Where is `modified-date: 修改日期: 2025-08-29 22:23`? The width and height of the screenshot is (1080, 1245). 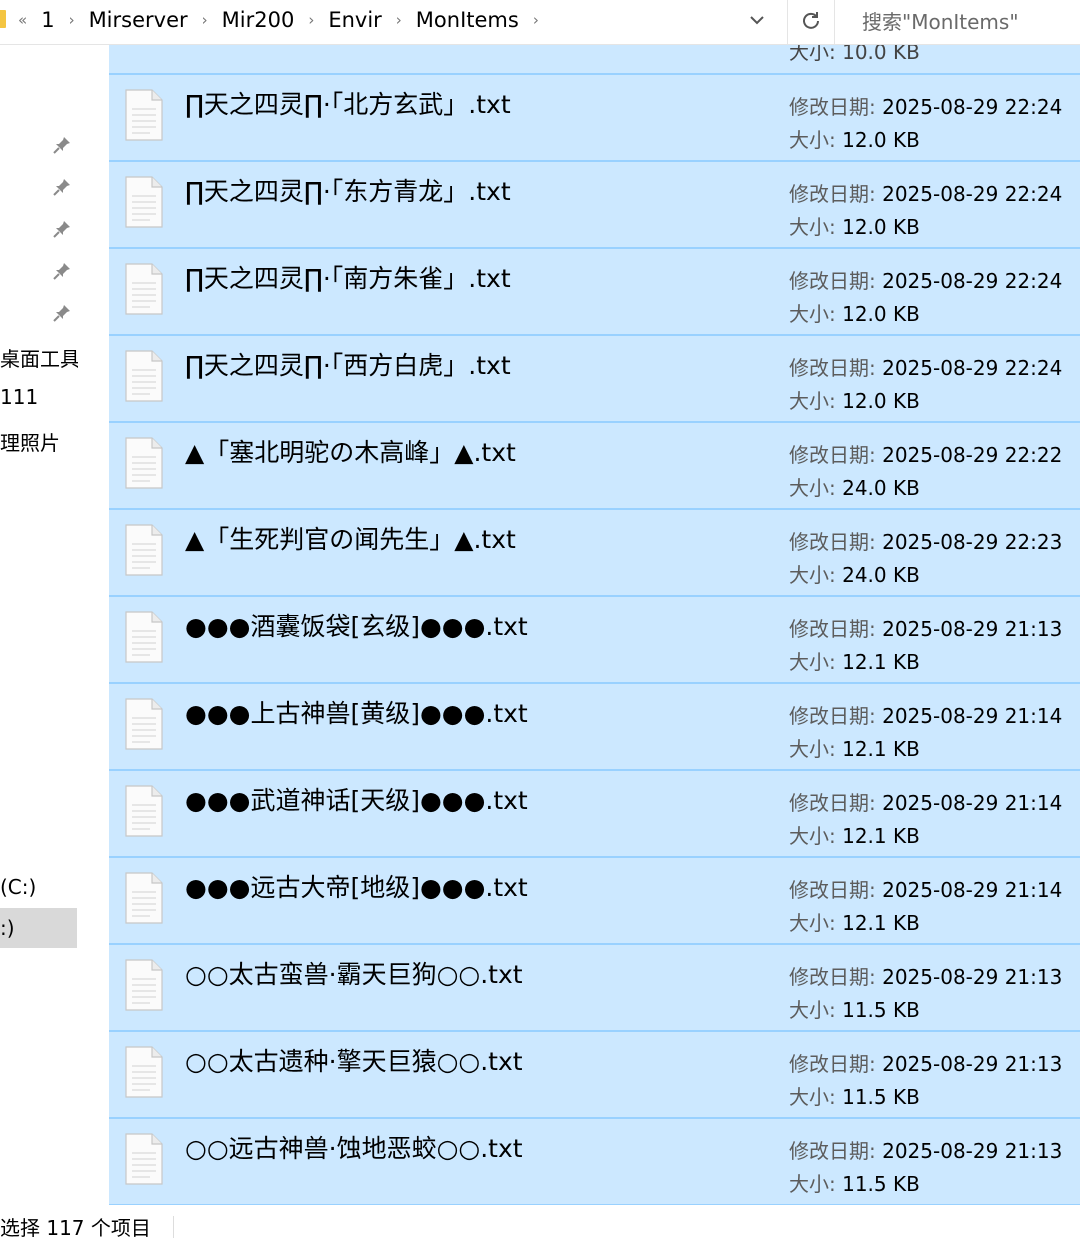
modified-date: 修改日期: 2025-08-29 22:23 is located at coordinates (925, 540).